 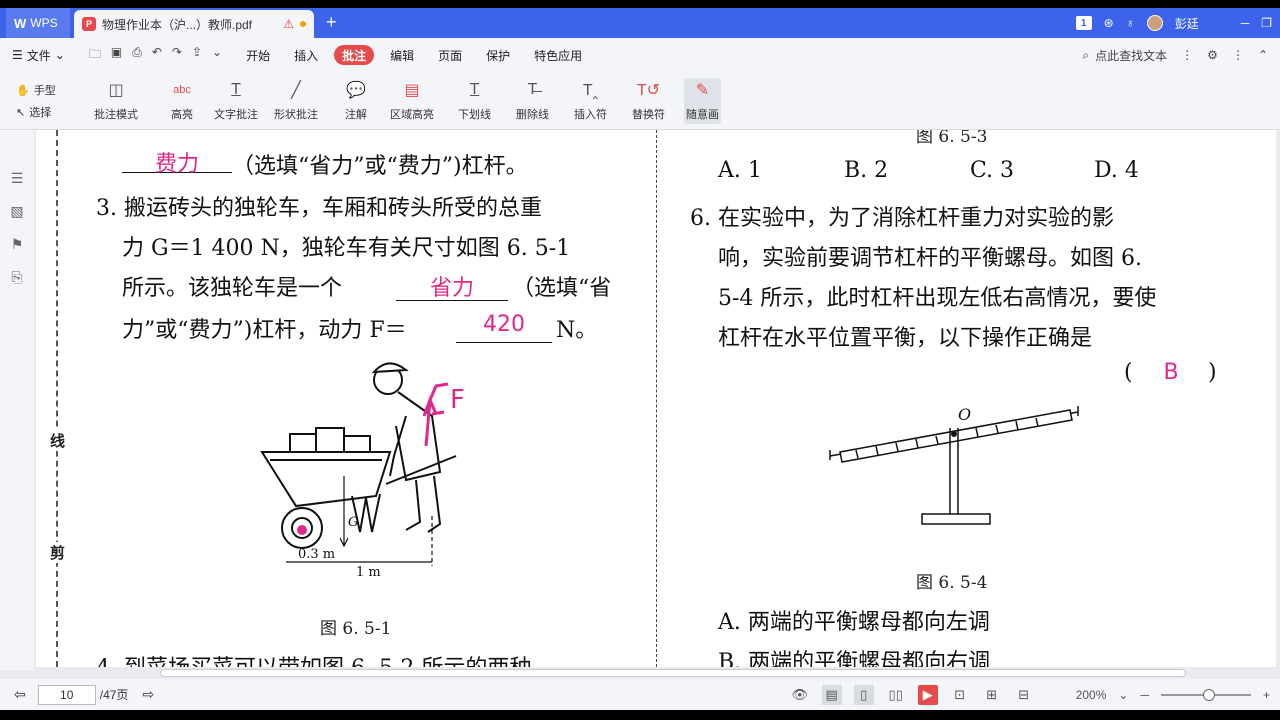 I want to click on q4-line1-partial: 4. 到菜场买菜可以带如图 6. 5-2 所示的两种, so click(x=313, y=658).